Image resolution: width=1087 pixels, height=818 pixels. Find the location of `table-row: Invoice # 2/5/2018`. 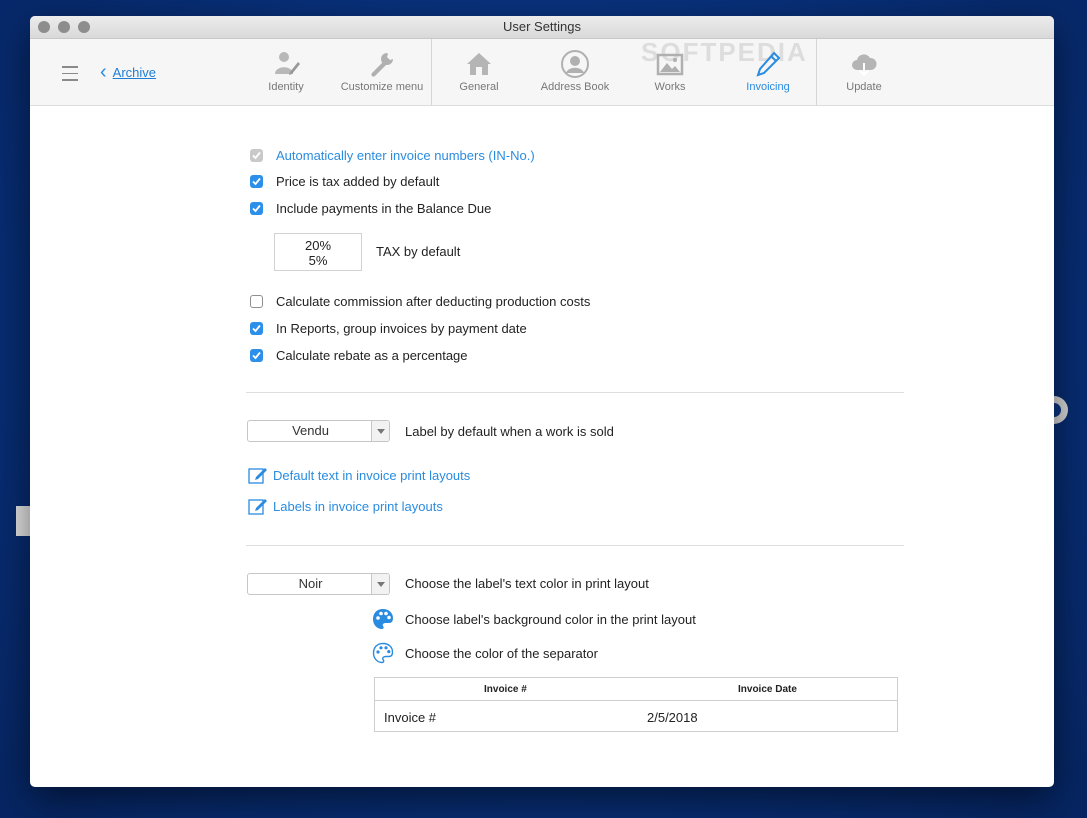

table-row: Invoice # 2/5/2018 is located at coordinates (636, 716).